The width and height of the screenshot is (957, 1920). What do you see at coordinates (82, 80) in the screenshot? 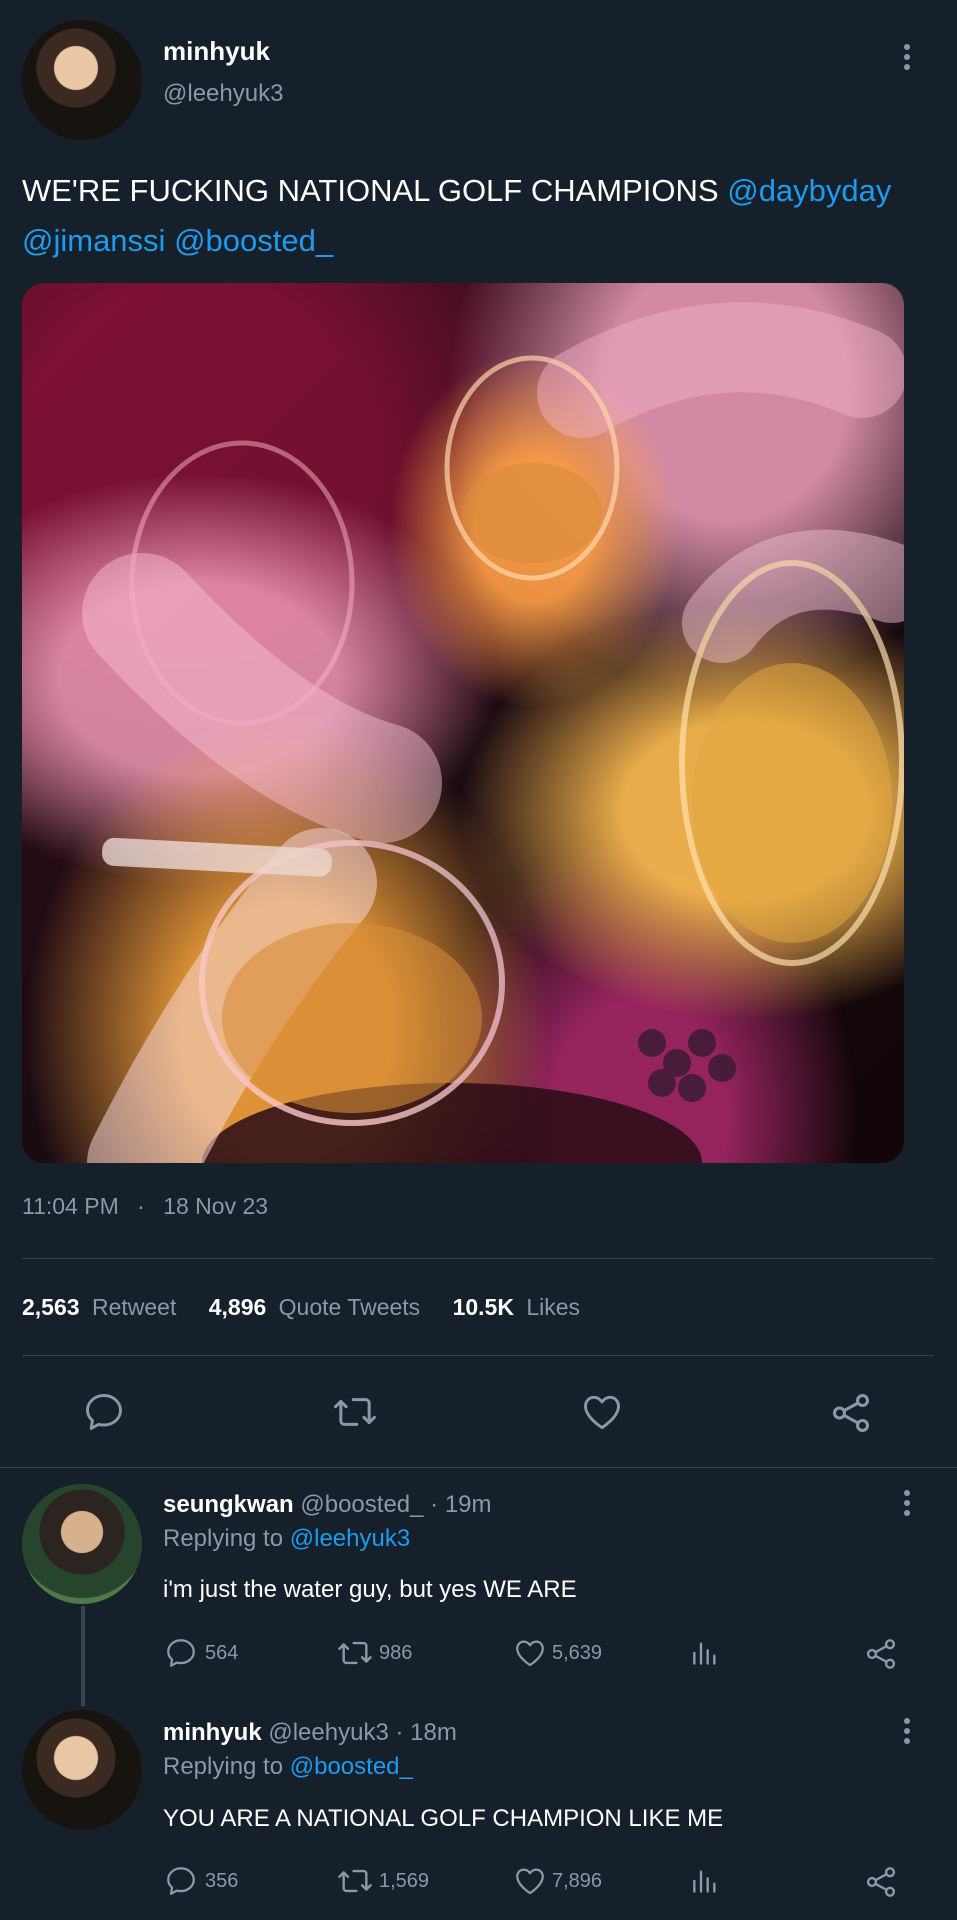
I see `author-avatar` at bounding box center [82, 80].